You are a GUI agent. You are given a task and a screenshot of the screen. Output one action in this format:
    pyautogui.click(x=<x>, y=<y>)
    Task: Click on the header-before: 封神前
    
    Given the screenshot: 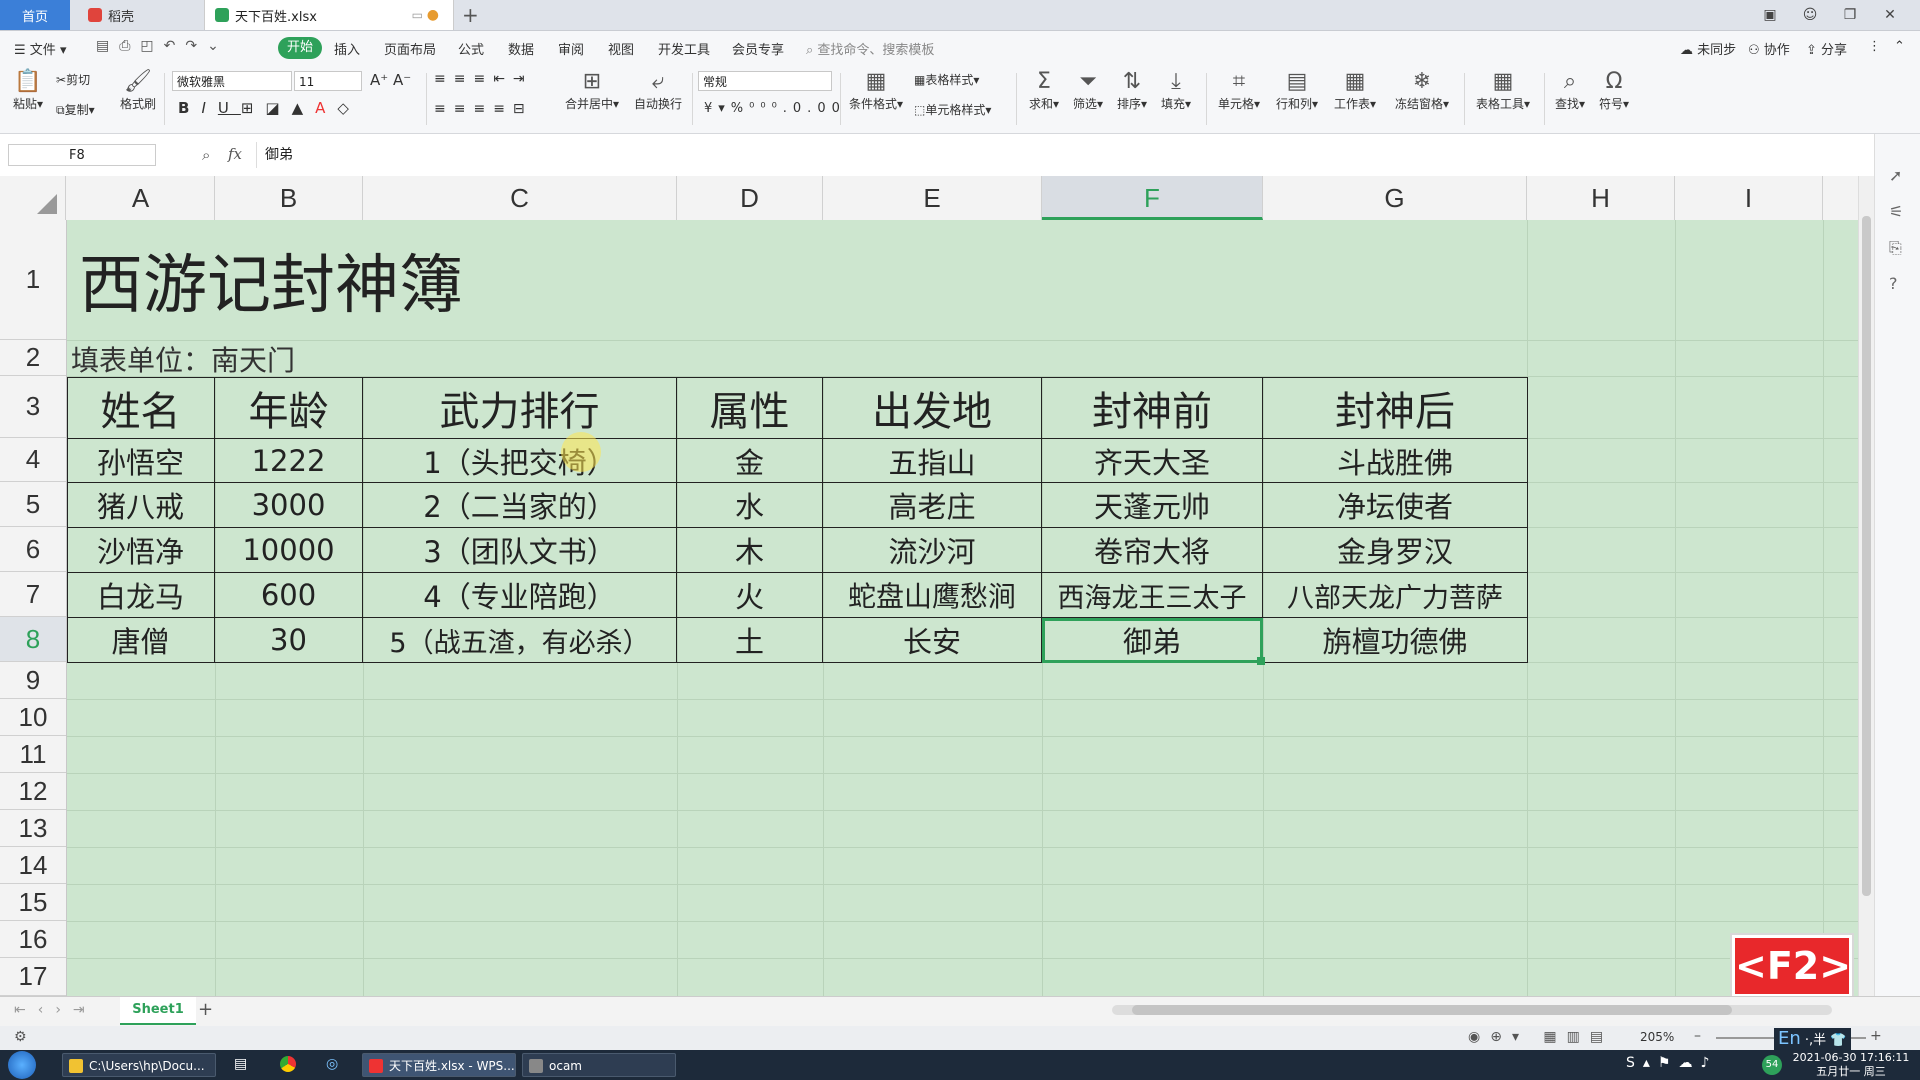 What is the action you would take?
    pyautogui.click(x=1152, y=408)
    